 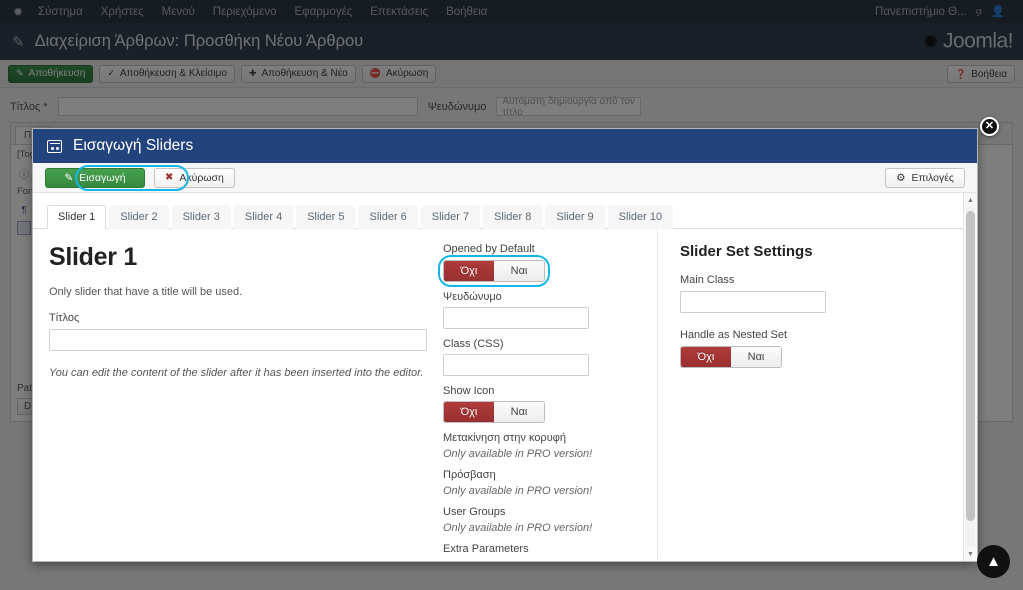 What do you see at coordinates (169, 177) in the screenshot?
I see `cancel-circle-icon: ✖` at bounding box center [169, 177].